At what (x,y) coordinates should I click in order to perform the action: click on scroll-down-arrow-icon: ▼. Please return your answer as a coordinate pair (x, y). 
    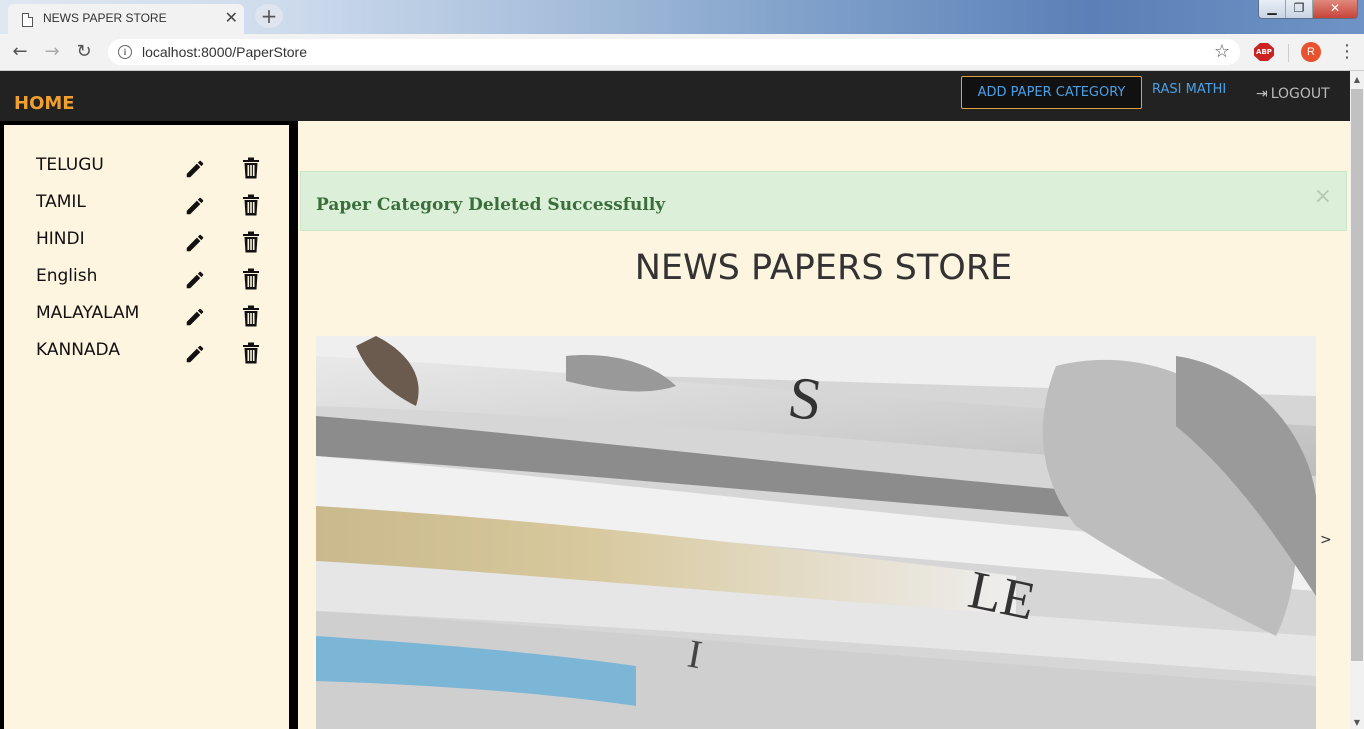
    Looking at the image, I should click on (1357, 722).